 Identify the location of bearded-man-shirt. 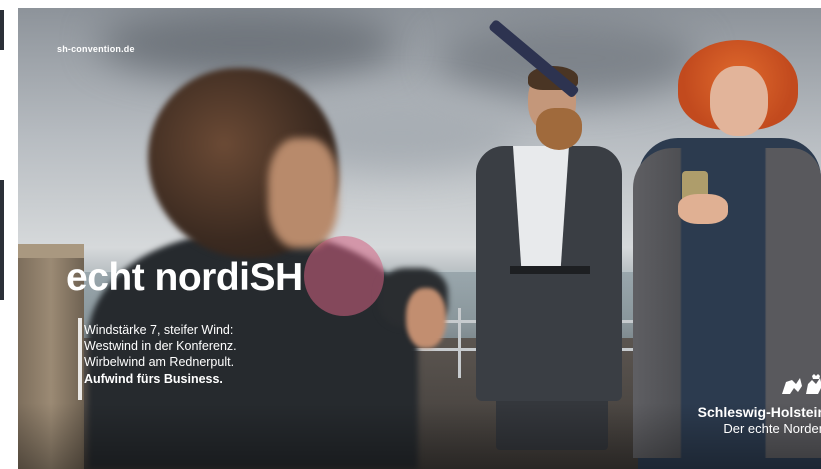
(541, 208).